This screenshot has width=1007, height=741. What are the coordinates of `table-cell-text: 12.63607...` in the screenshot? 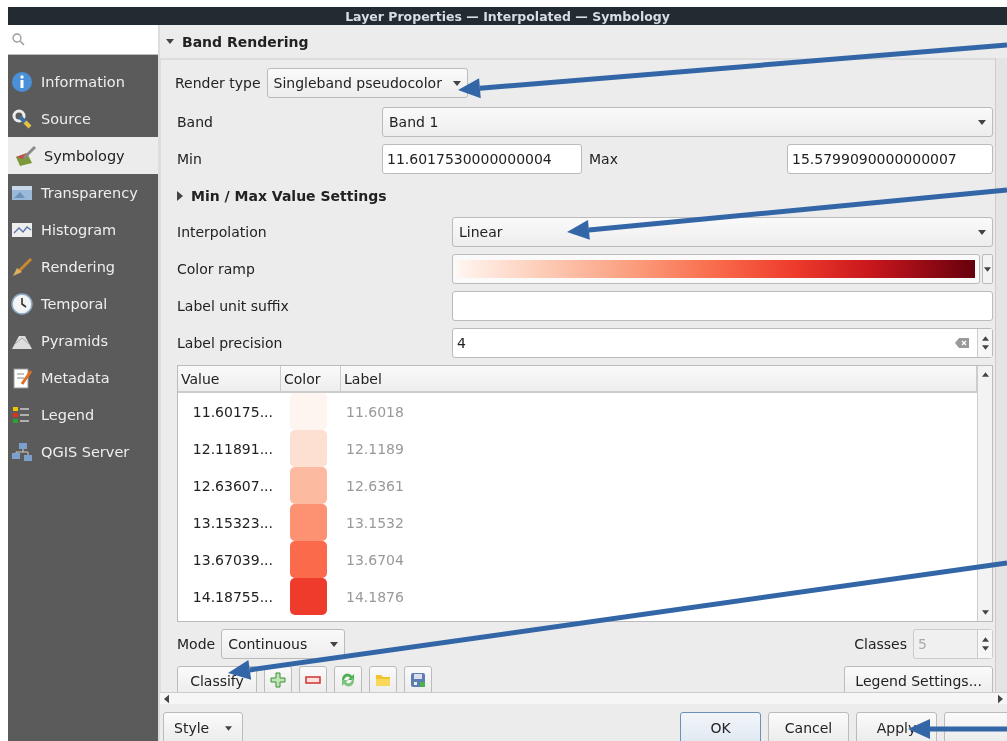 It's located at (232, 485).